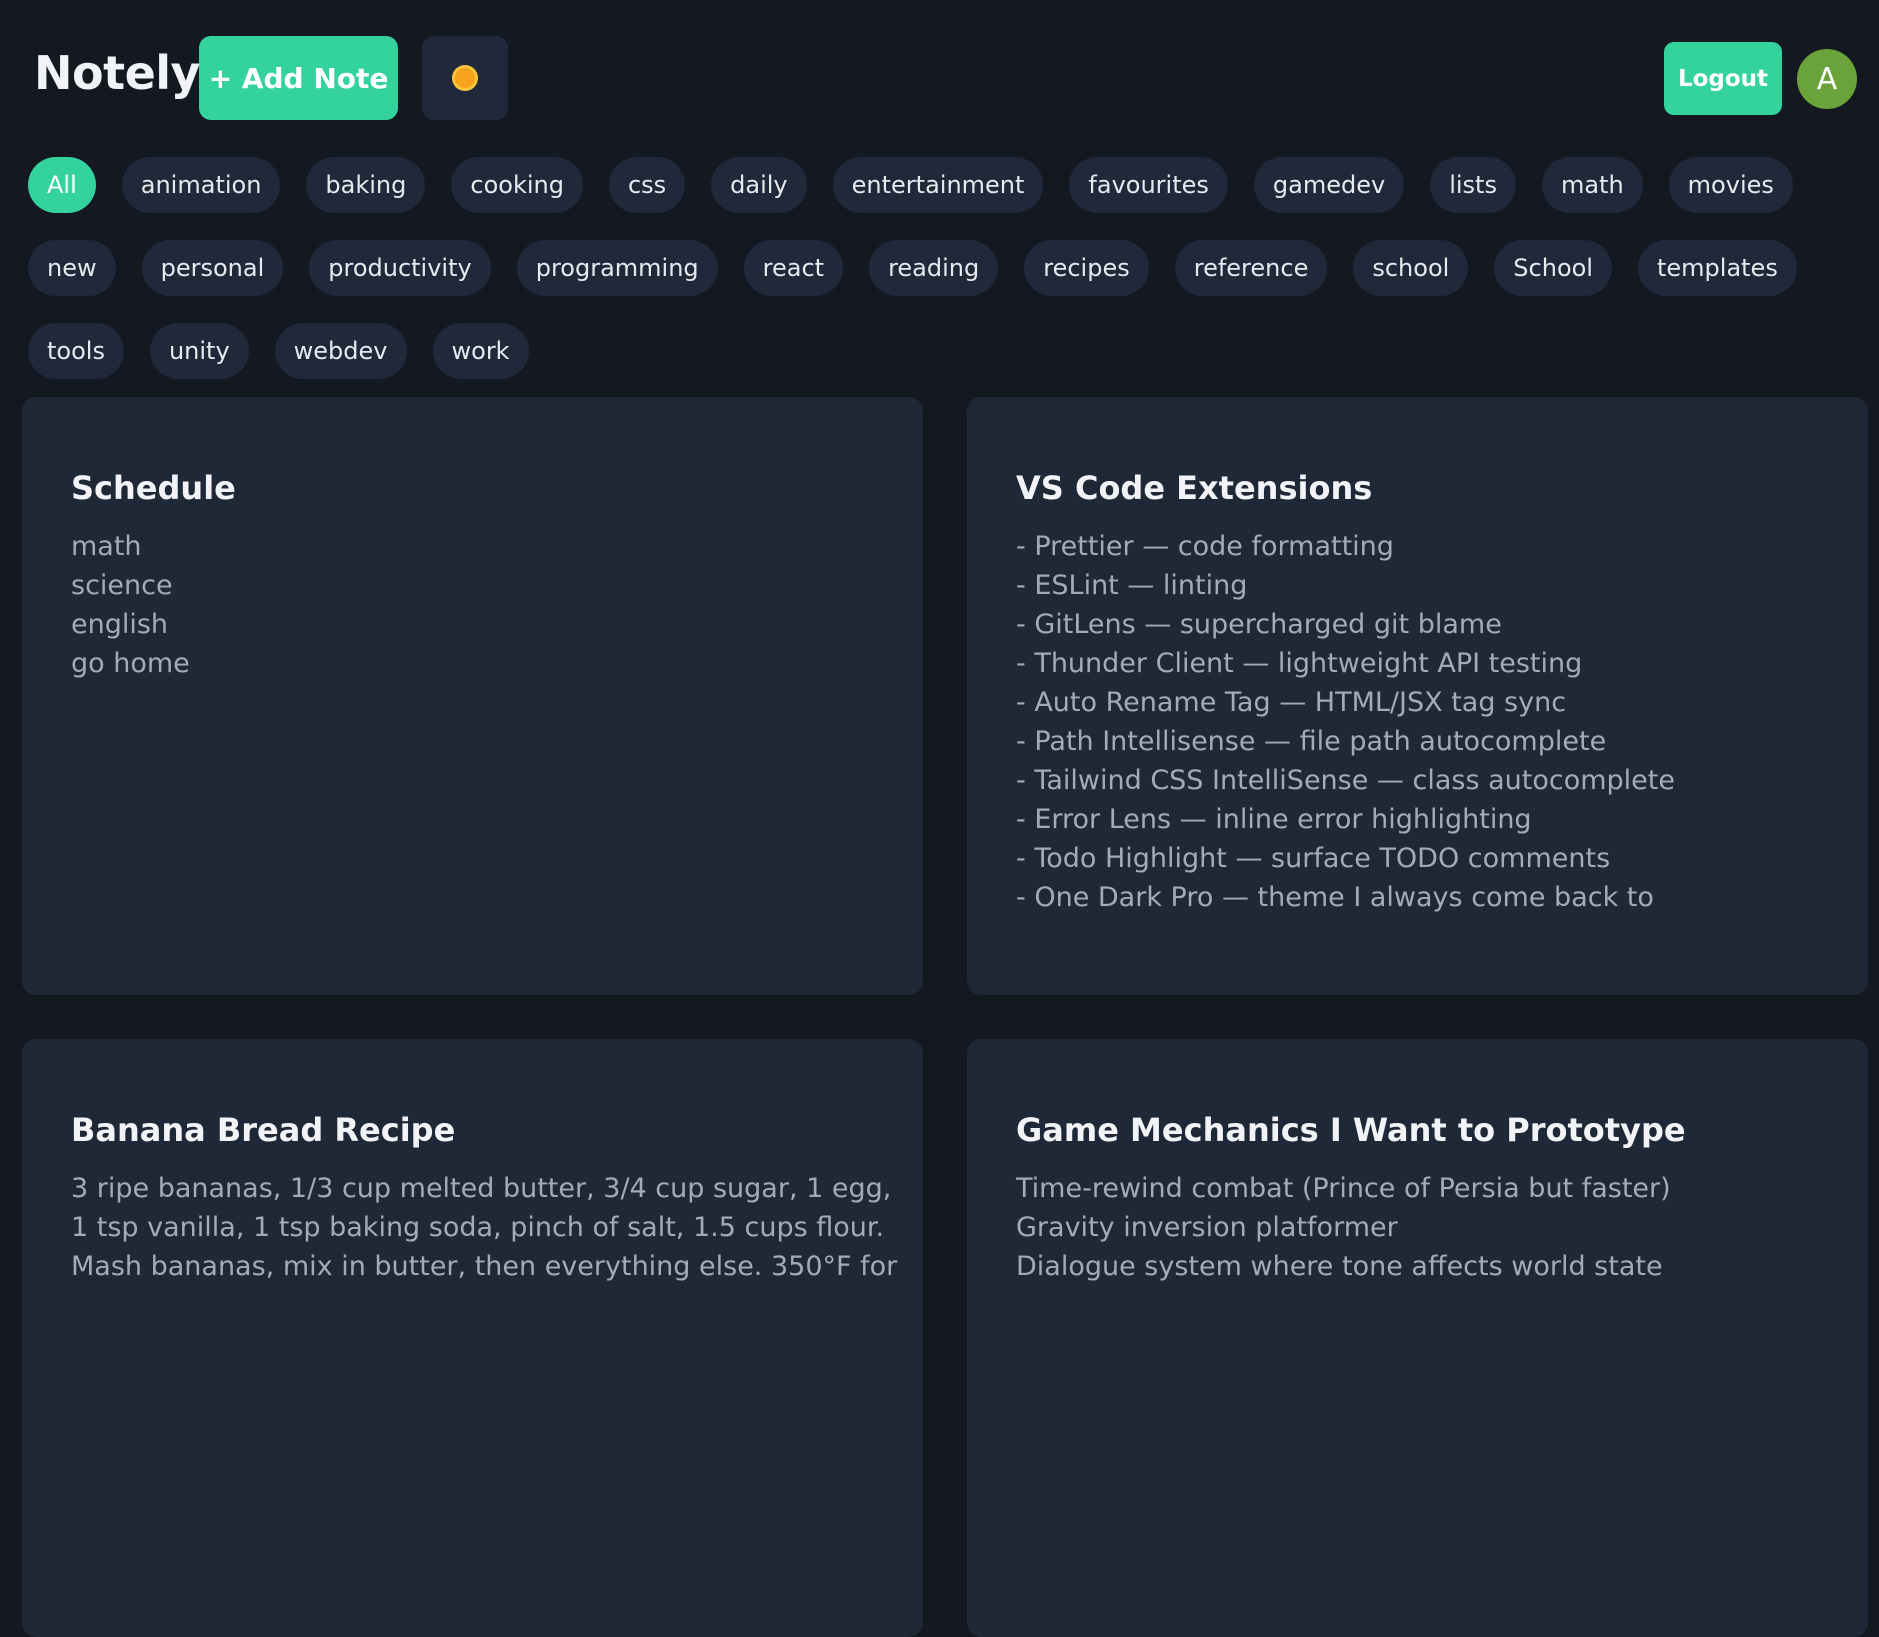  What do you see at coordinates (120, 624) in the screenshot?
I see `note-line: english` at bounding box center [120, 624].